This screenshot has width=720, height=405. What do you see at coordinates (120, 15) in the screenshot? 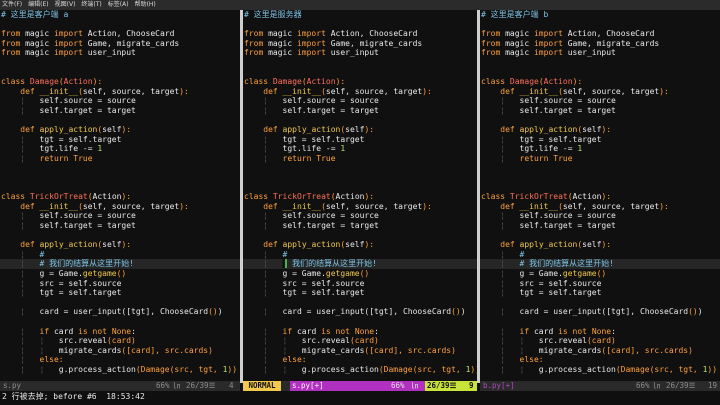
I see `pane-comment-title: # 这里是客户端 a` at bounding box center [120, 15].